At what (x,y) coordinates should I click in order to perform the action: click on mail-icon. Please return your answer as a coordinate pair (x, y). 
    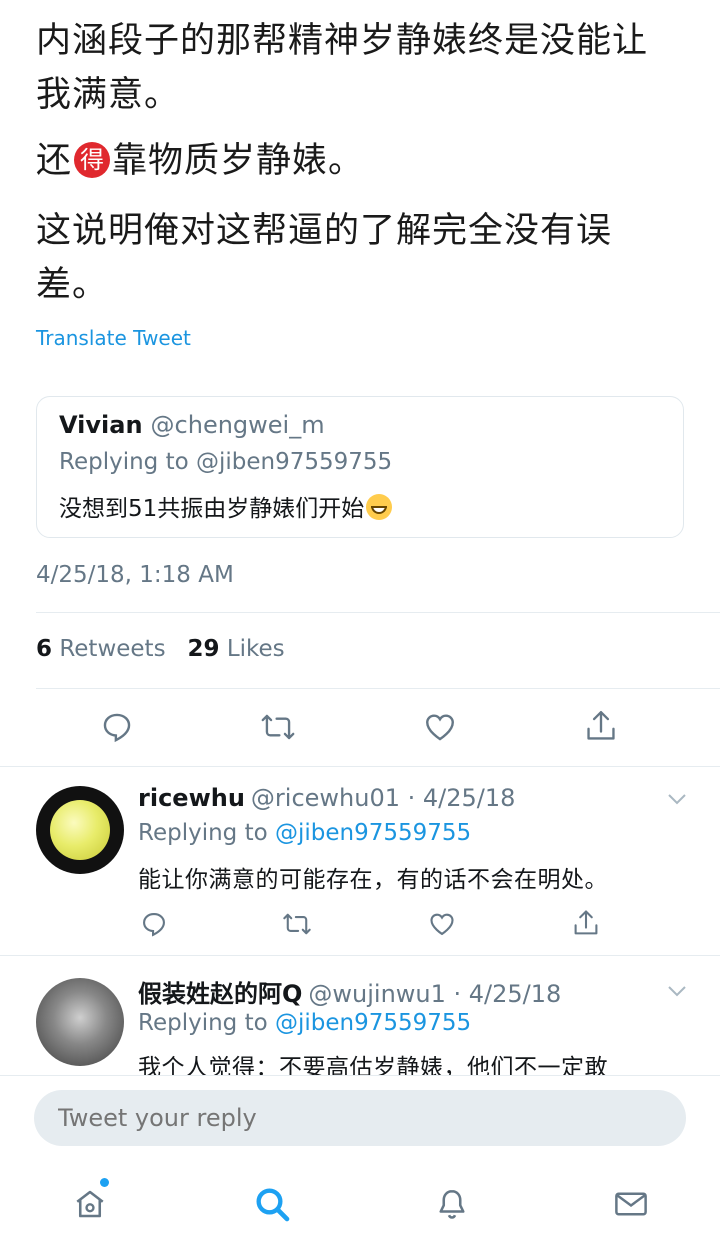
    Looking at the image, I should click on (631, 1204).